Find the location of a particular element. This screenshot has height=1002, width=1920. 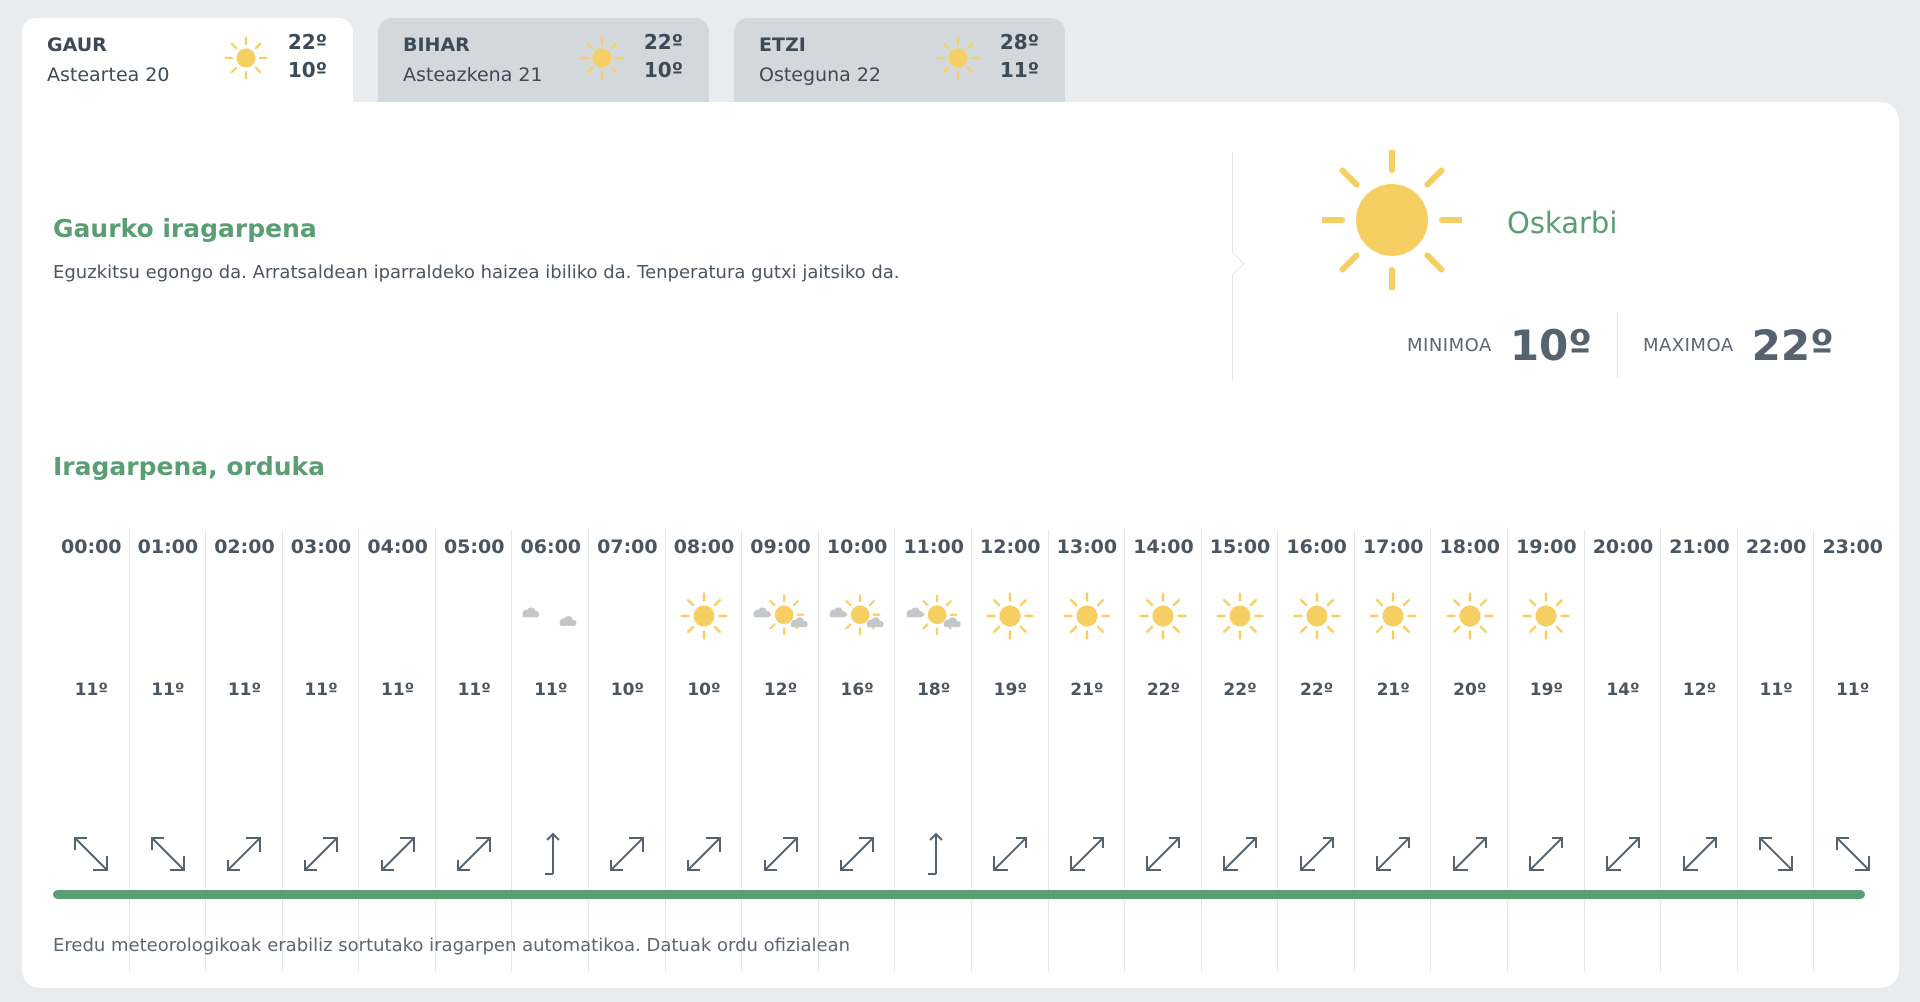

tab-day-name: ETZI is located at coordinates (782, 45).